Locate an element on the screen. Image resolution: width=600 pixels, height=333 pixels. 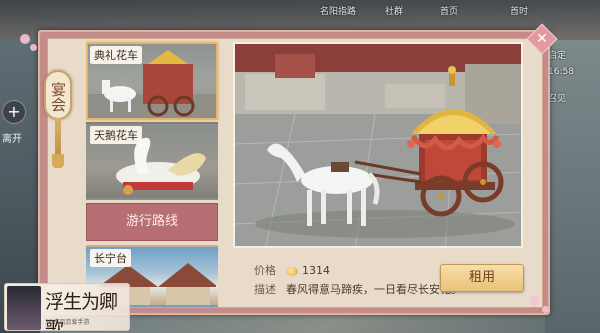
coin-icon is located at coordinates (292, 271).